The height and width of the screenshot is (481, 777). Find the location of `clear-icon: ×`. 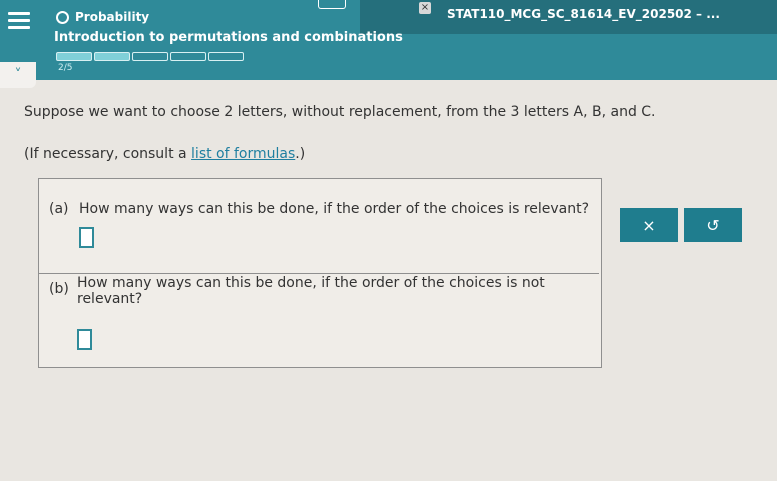

clear-icon: × is located at coordinates (649, 225).